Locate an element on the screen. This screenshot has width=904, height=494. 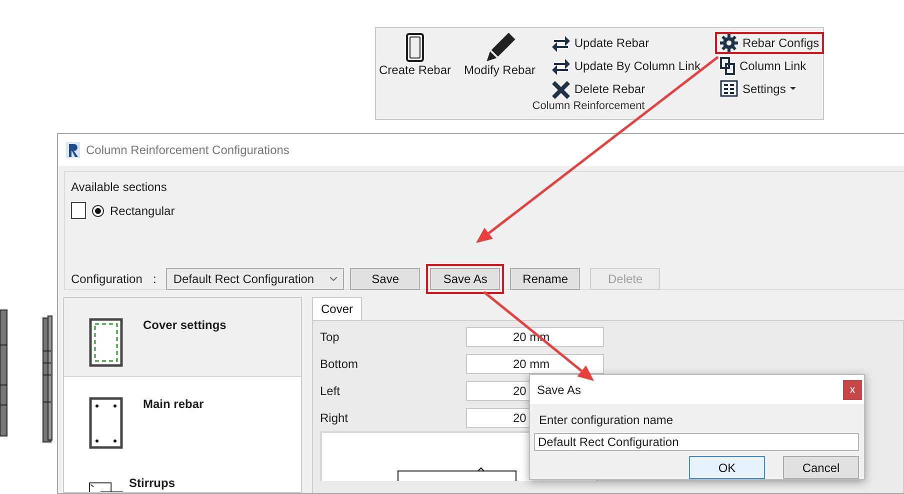
column-icon is located at coordinates (415, 47).